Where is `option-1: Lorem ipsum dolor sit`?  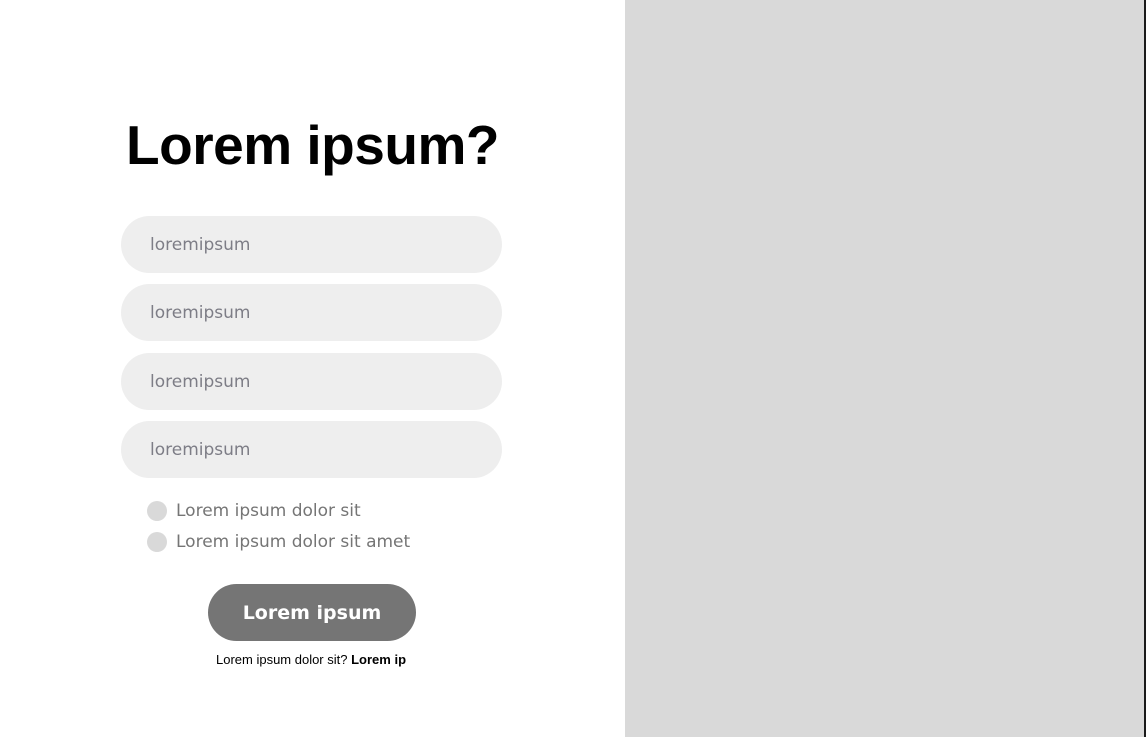 option-1: Lorem ipsum dolor sit is located at coordinates (254, 511).